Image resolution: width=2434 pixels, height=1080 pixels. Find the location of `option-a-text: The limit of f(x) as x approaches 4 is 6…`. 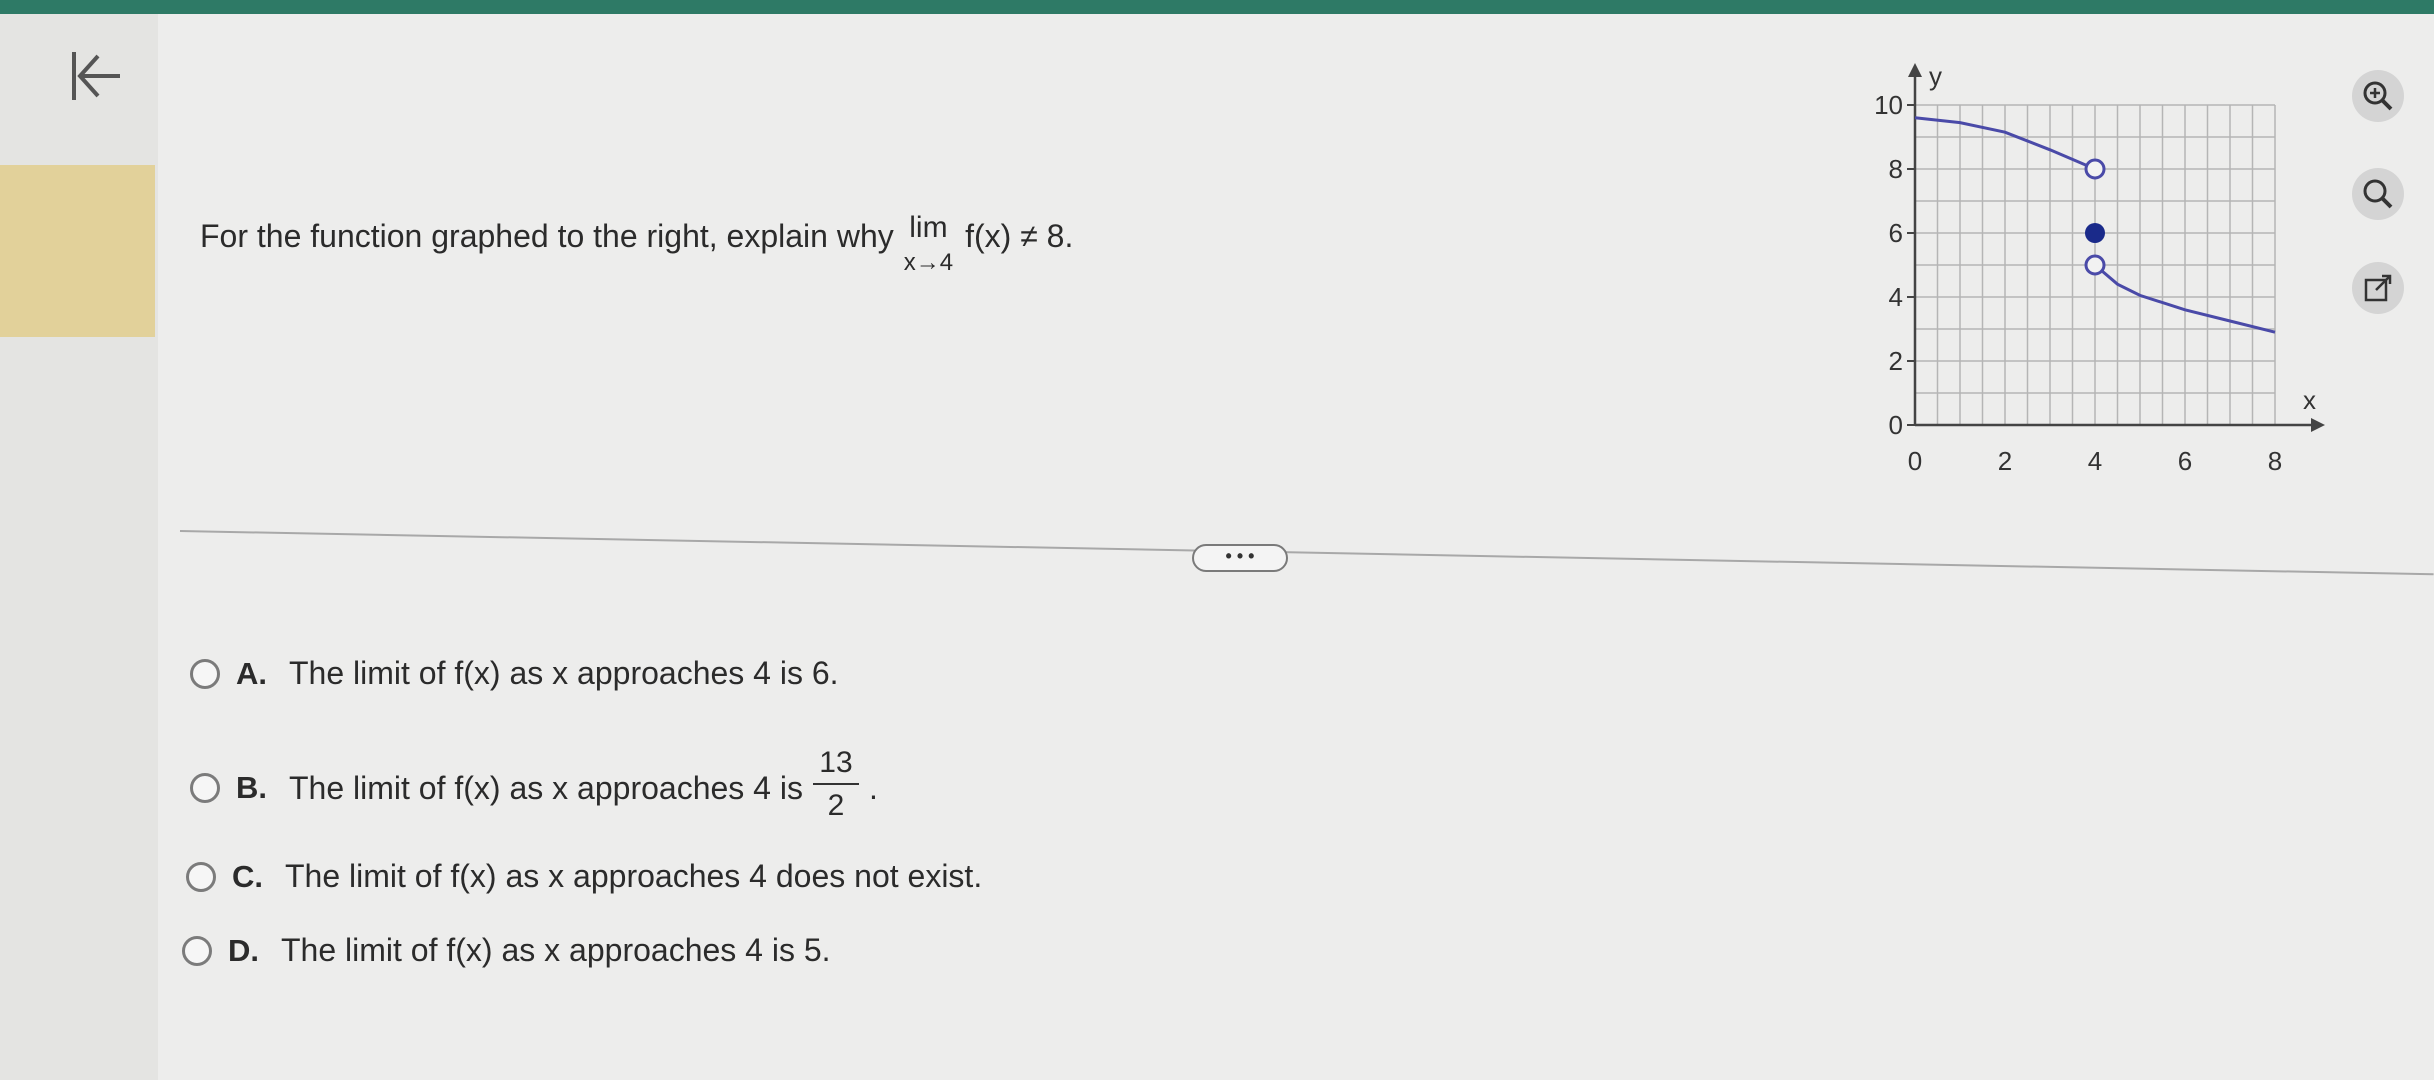

option-a-text: The limit of f(x) as x approaches 4 is 6… is located at coordinates (564, 673).